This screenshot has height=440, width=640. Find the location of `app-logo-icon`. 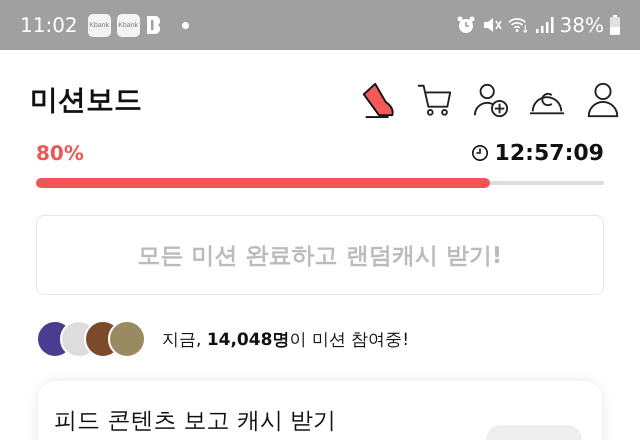

app-logo-icon is located at coordinates (154, 25).